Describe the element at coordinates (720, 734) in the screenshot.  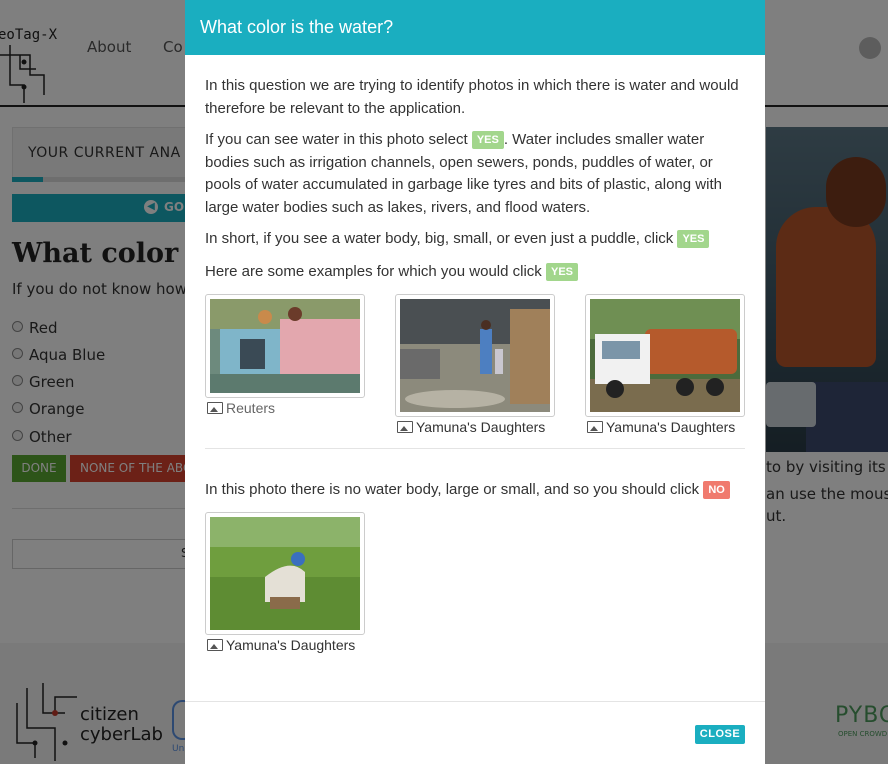
I see `close-button: CLOSE` at that location.